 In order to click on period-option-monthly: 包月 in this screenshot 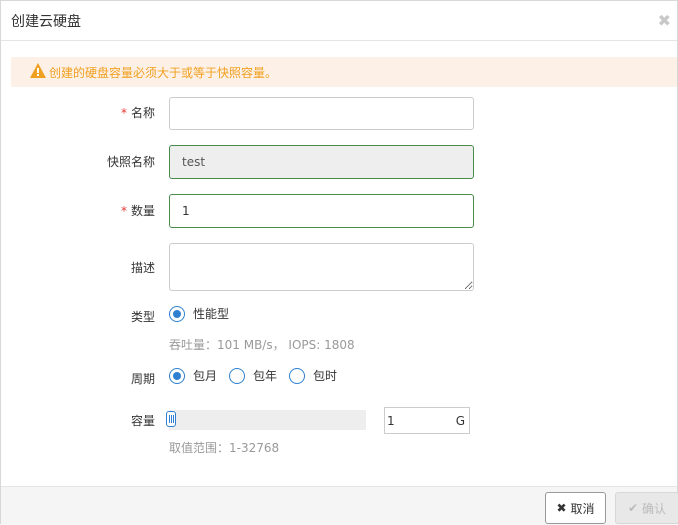, I will do `click(193, 375)`.